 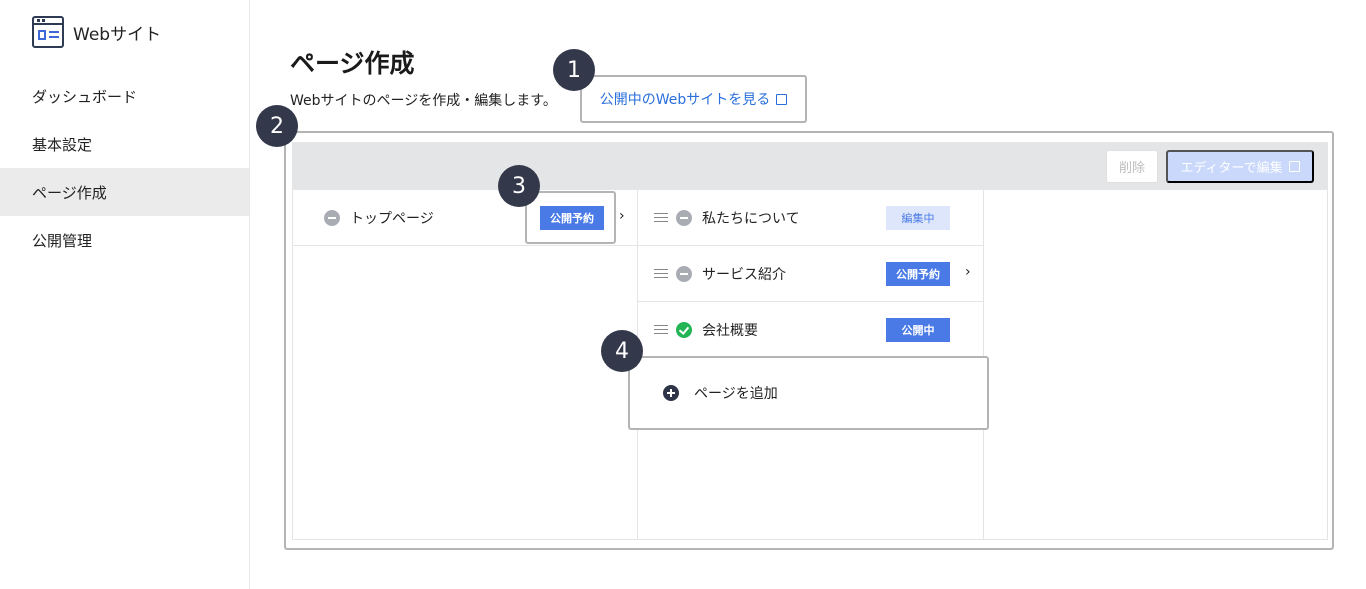 I want to click on tree-row-services: サービス紹介 公開予約 ›, so click(x=810, y=274).